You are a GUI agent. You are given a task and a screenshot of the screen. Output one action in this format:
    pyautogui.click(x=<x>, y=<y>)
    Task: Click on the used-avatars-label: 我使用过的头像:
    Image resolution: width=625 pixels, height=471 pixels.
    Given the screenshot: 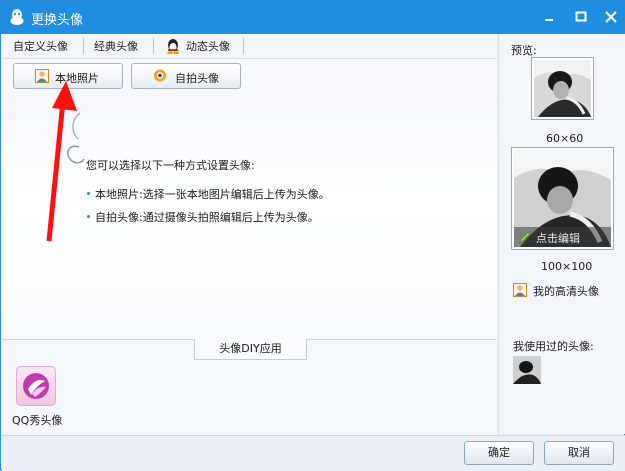 What is the action you would take?
    pyautogui.click(x=553, y=346)
    